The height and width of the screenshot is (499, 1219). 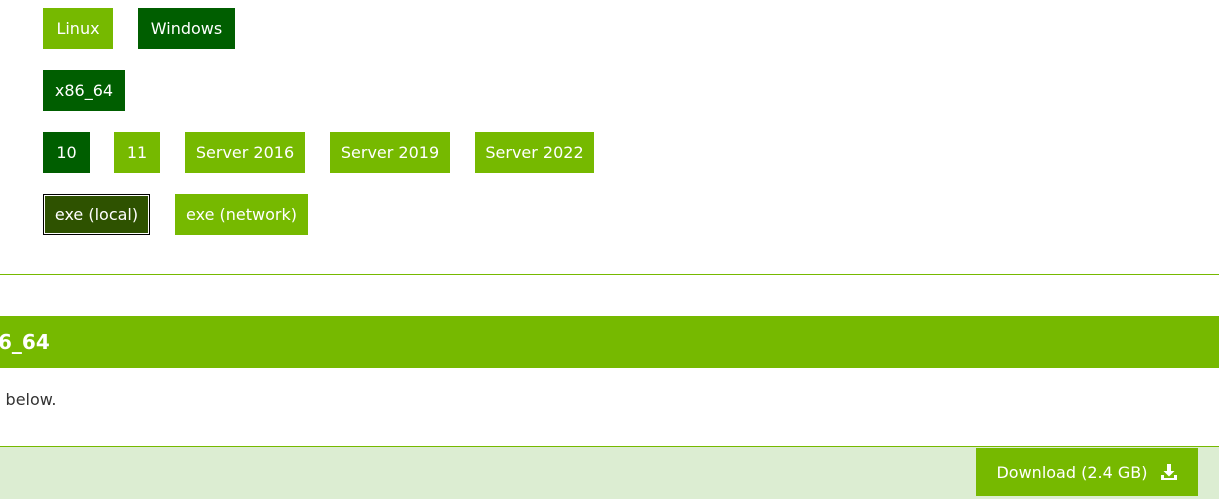 What do you see at coordinates (609, 342) in the screenshot?
I see `section-title-bar: 6_64` at bounding box center [609, 342].